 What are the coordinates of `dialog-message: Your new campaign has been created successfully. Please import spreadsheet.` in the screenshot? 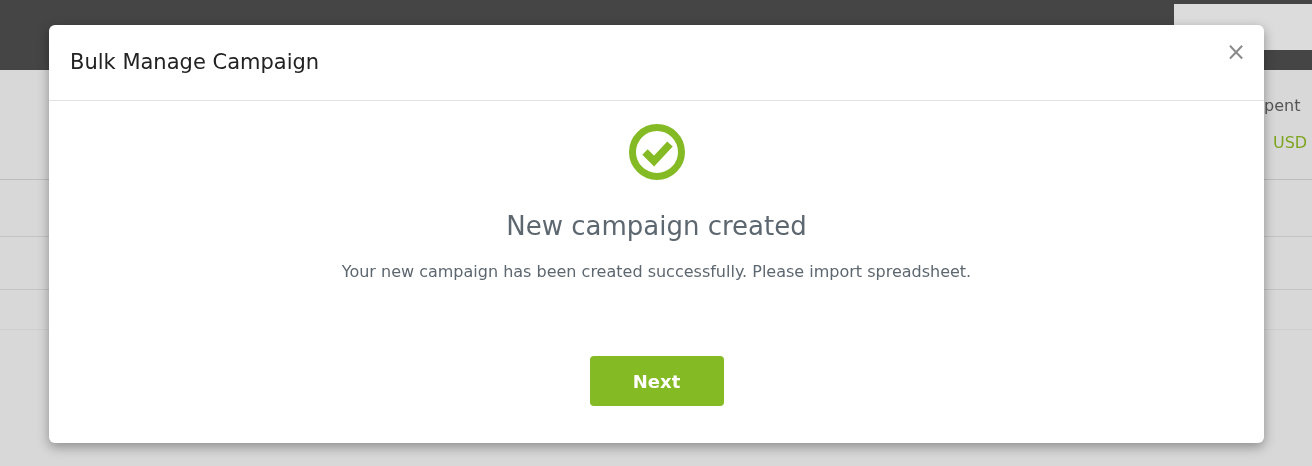 It's located at (656, 272).